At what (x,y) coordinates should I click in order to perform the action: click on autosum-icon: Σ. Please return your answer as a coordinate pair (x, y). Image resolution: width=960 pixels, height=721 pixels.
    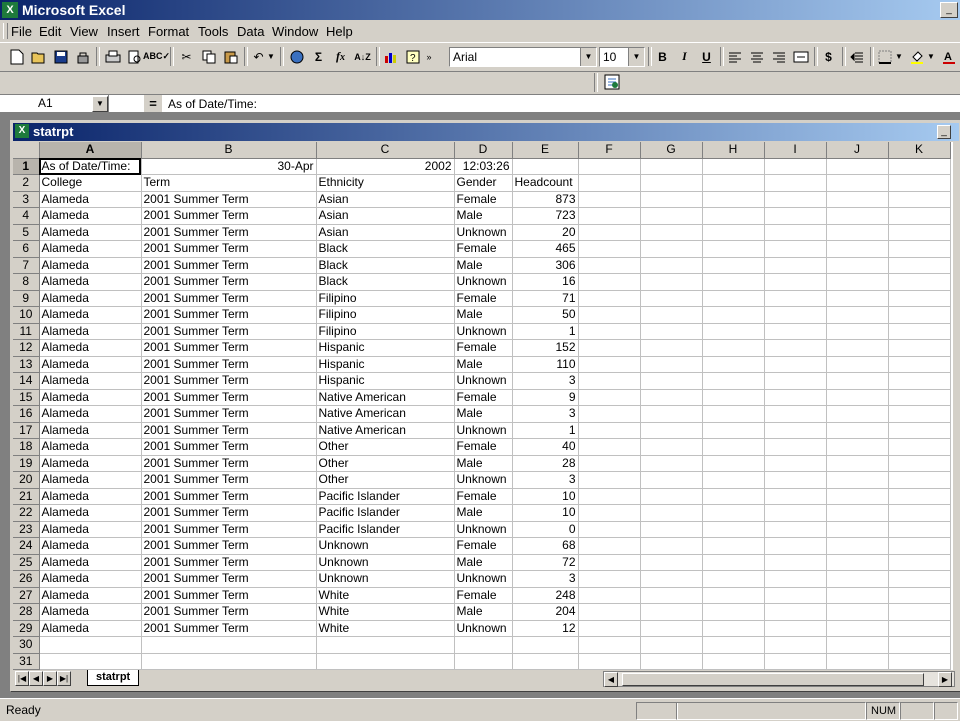
    Looking at the image, I should click on (318, 56).